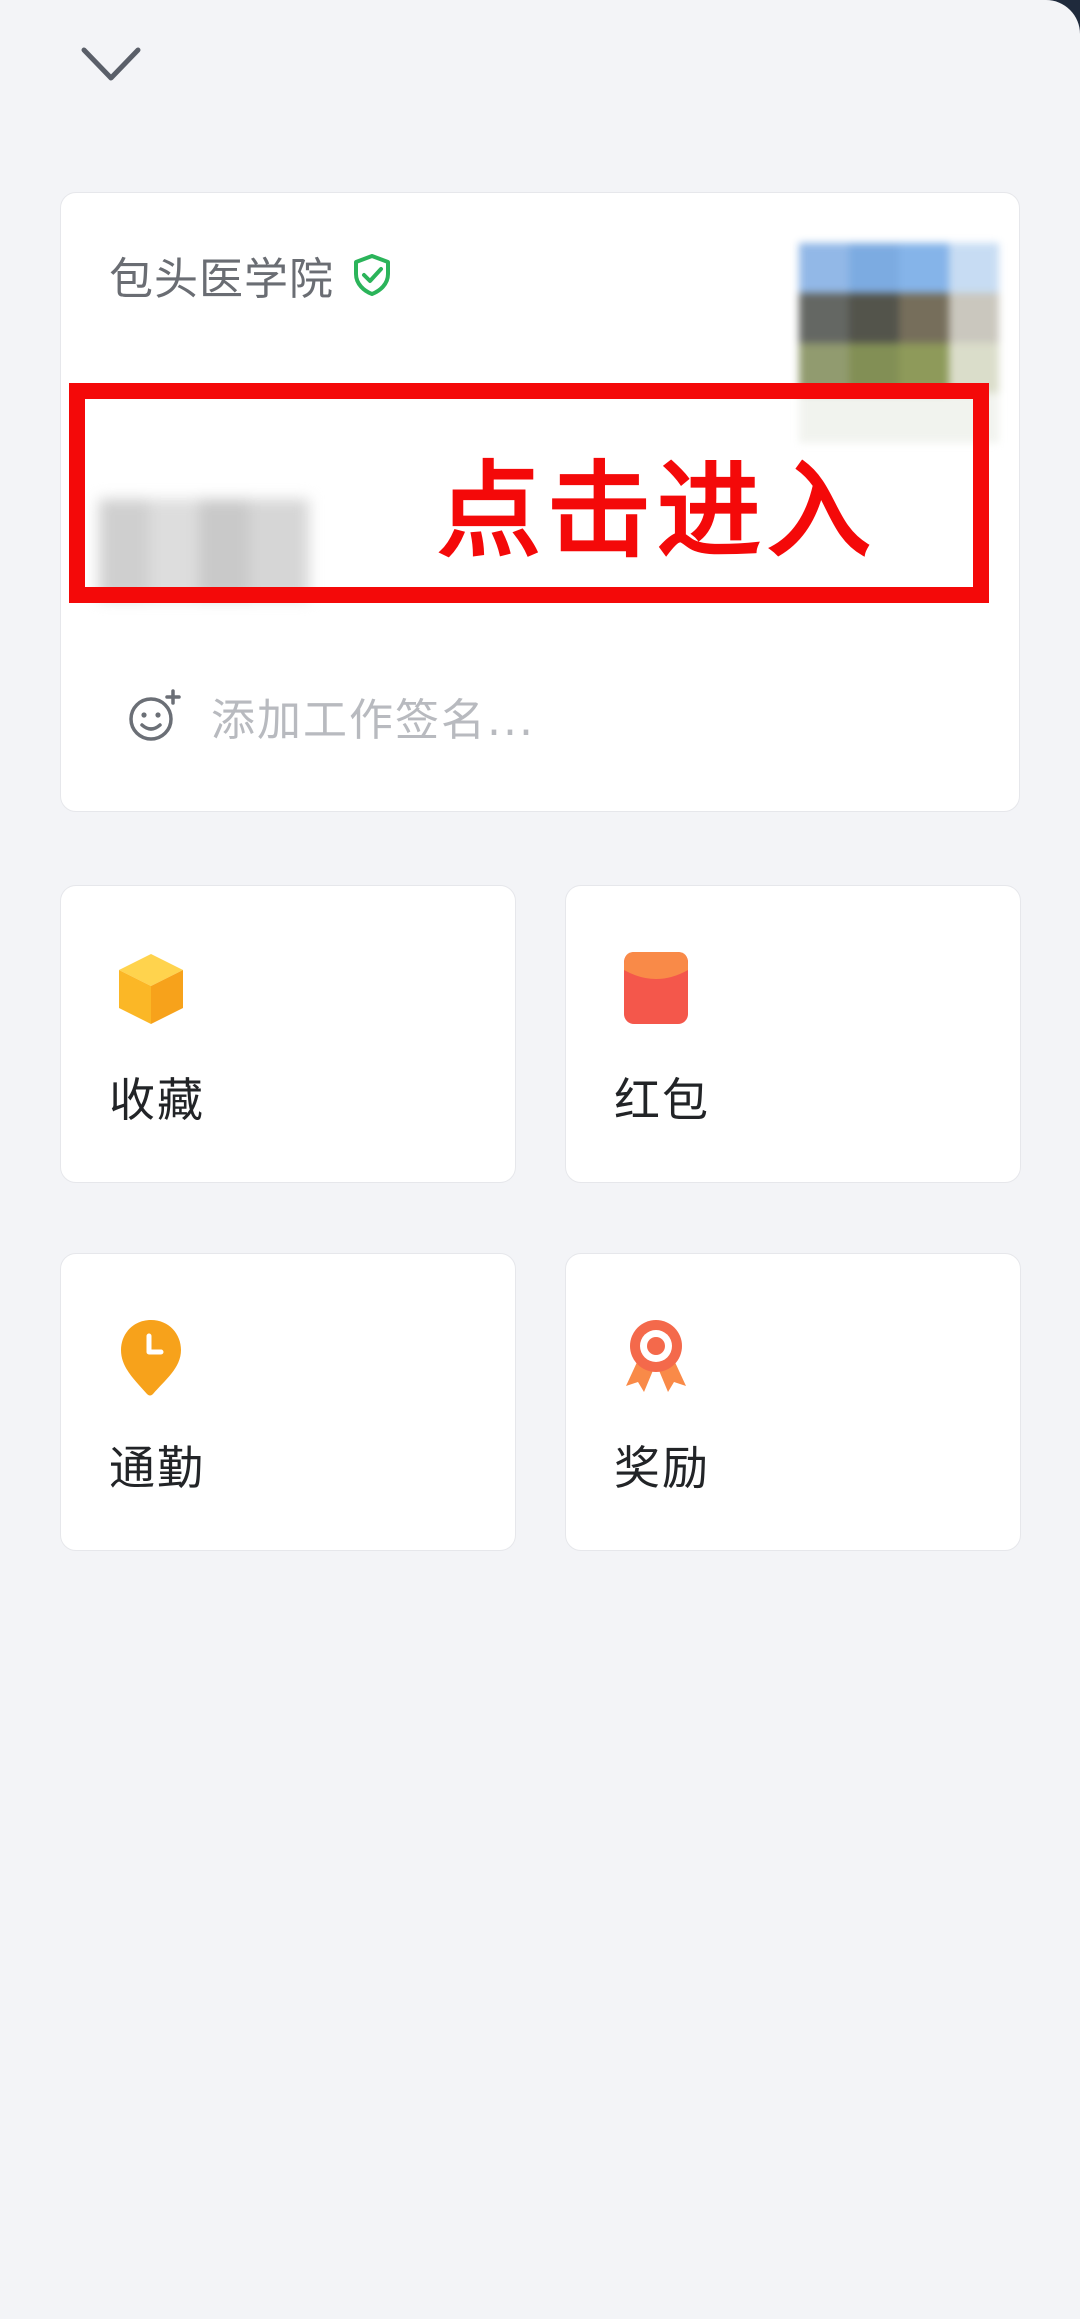 The image size is (1080, 2319). What do you see at coordinates (111, 65) in the screenshot?
I see `chevron-down-icon` at bounding box center [111, 65].